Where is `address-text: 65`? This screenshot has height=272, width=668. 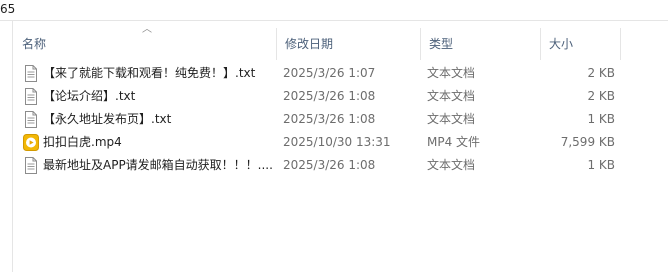 address-text: 65 is located at coordinates (8, 9).